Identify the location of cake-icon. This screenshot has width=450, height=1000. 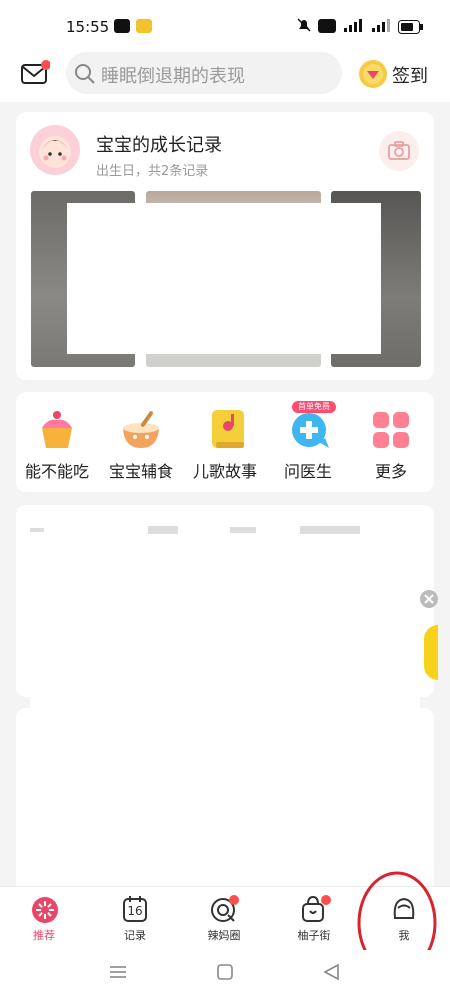
(57, 429).